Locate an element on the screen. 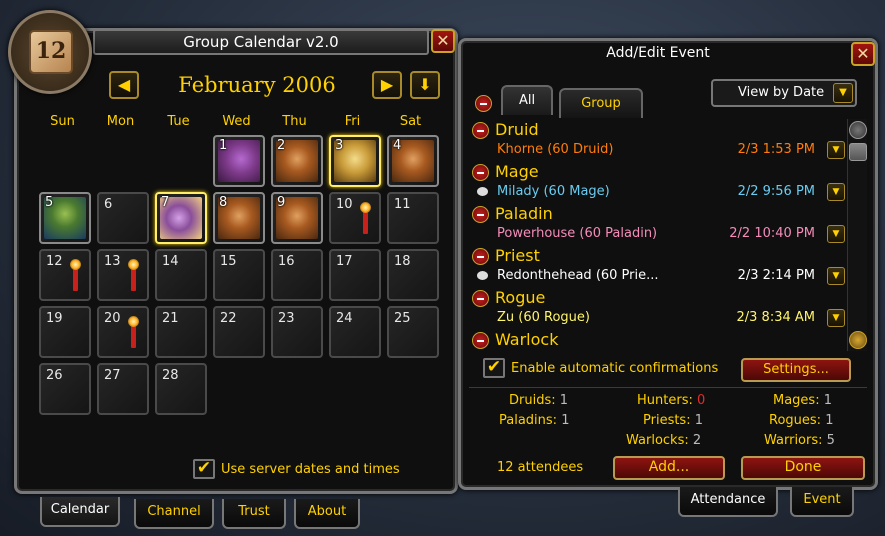 This screenshot has height=536, width=885. attendee-time: 2/2 10:40 PM is located at coordinates (772, 233).